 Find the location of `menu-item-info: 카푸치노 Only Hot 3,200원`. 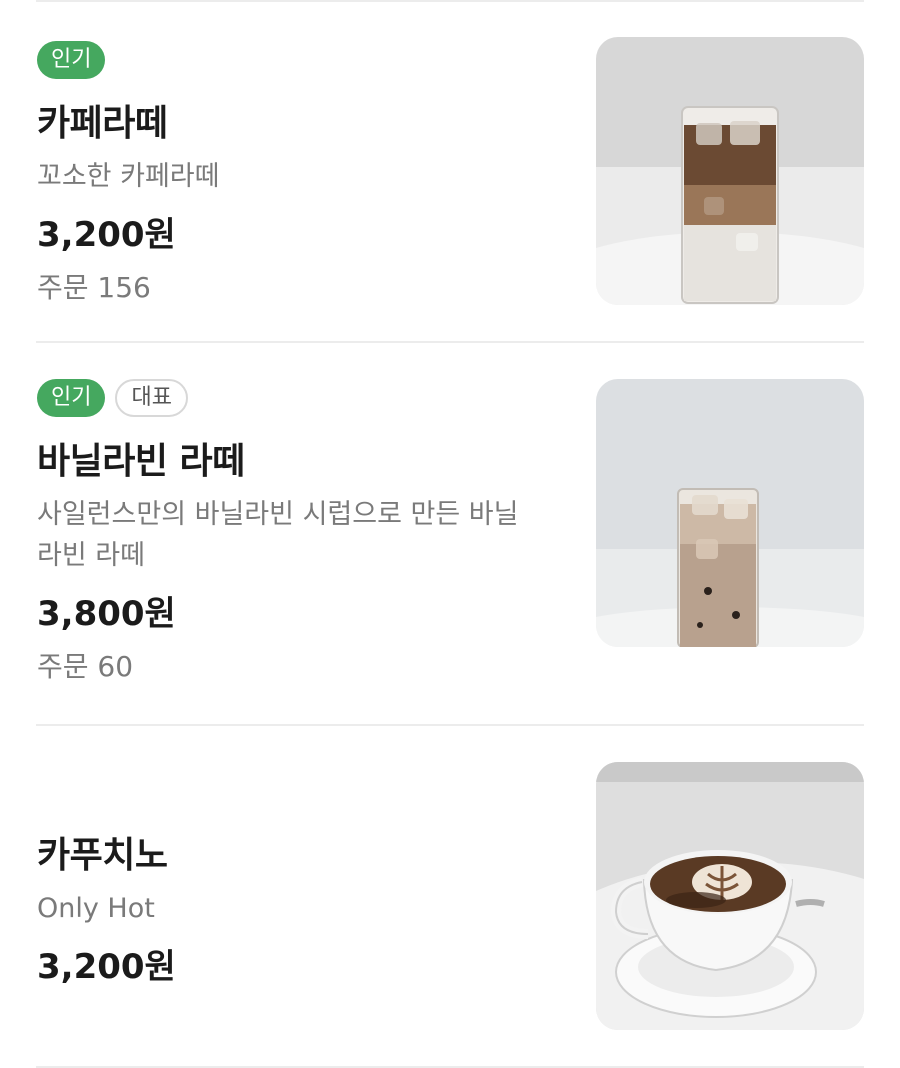

menu-item-info: 카푸치노 Only Hot 3,200원 is located at coordinates (297, 907).